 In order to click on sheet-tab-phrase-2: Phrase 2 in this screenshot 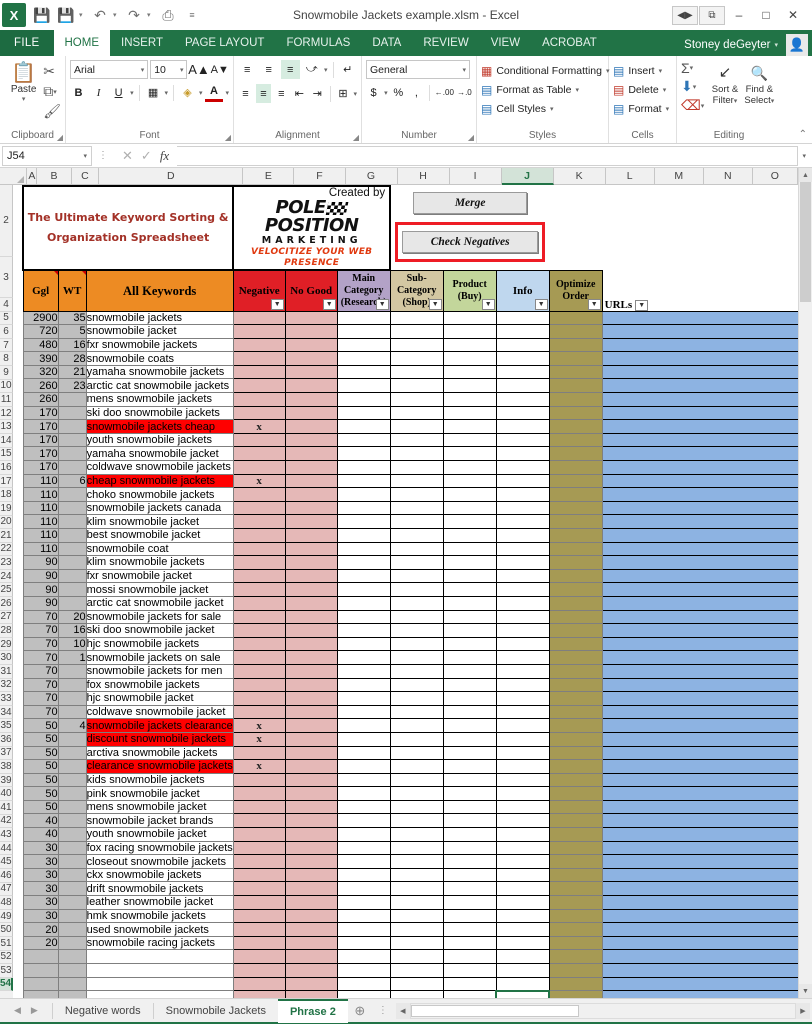, I will do `click(312, 1010)`.